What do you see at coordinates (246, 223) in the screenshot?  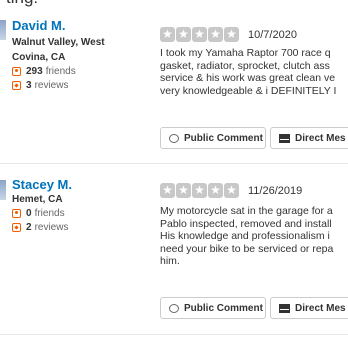 I see `review-text-line: Pablo inspected, removed and install` at bounding box center [246, 223].